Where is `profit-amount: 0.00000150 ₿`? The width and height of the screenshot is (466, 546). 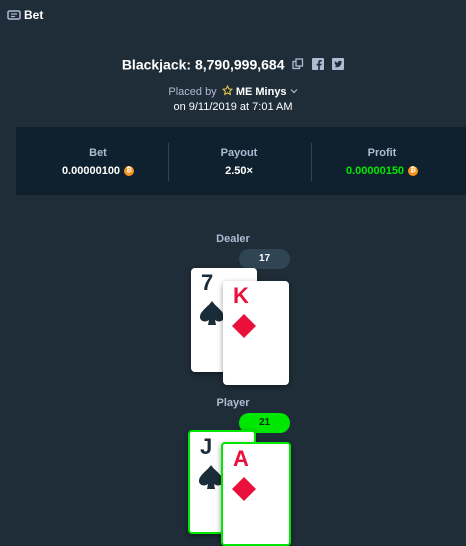
profit-amount: 0.00000150 ₿ is located at coordinates (382, 171).